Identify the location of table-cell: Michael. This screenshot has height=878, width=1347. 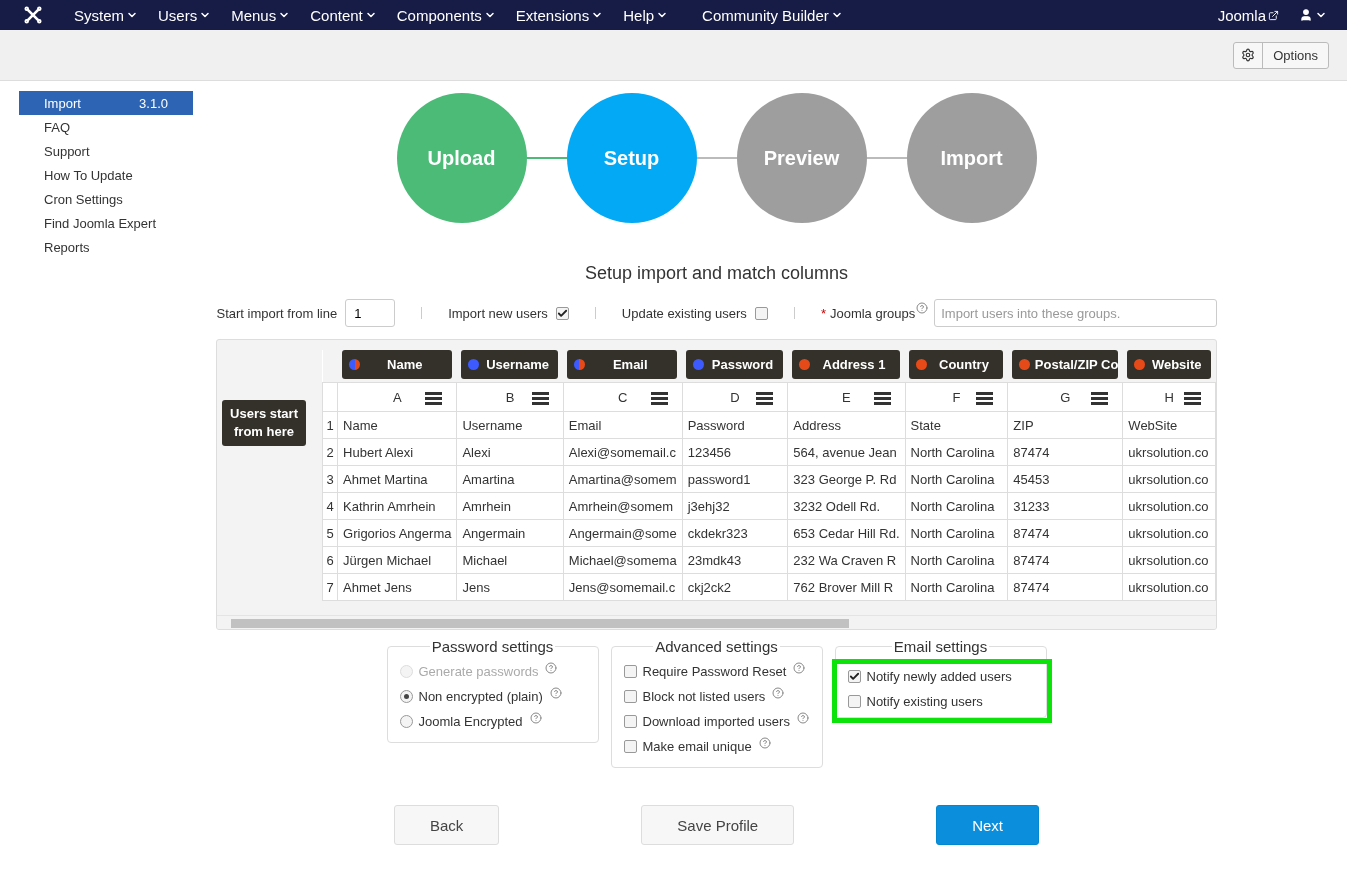
(510, 560).